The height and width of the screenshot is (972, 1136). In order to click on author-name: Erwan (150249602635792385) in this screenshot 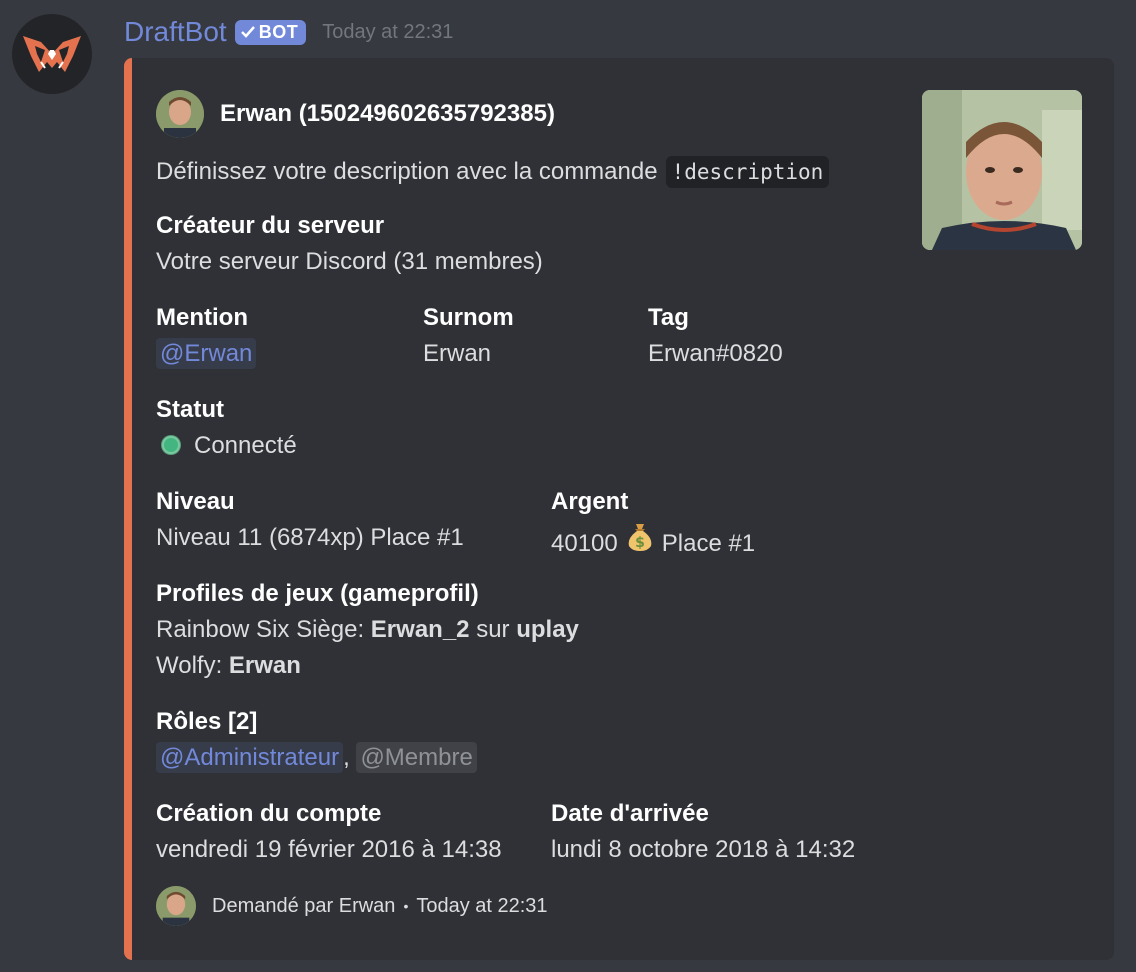, I will do `click(387, 113)`.